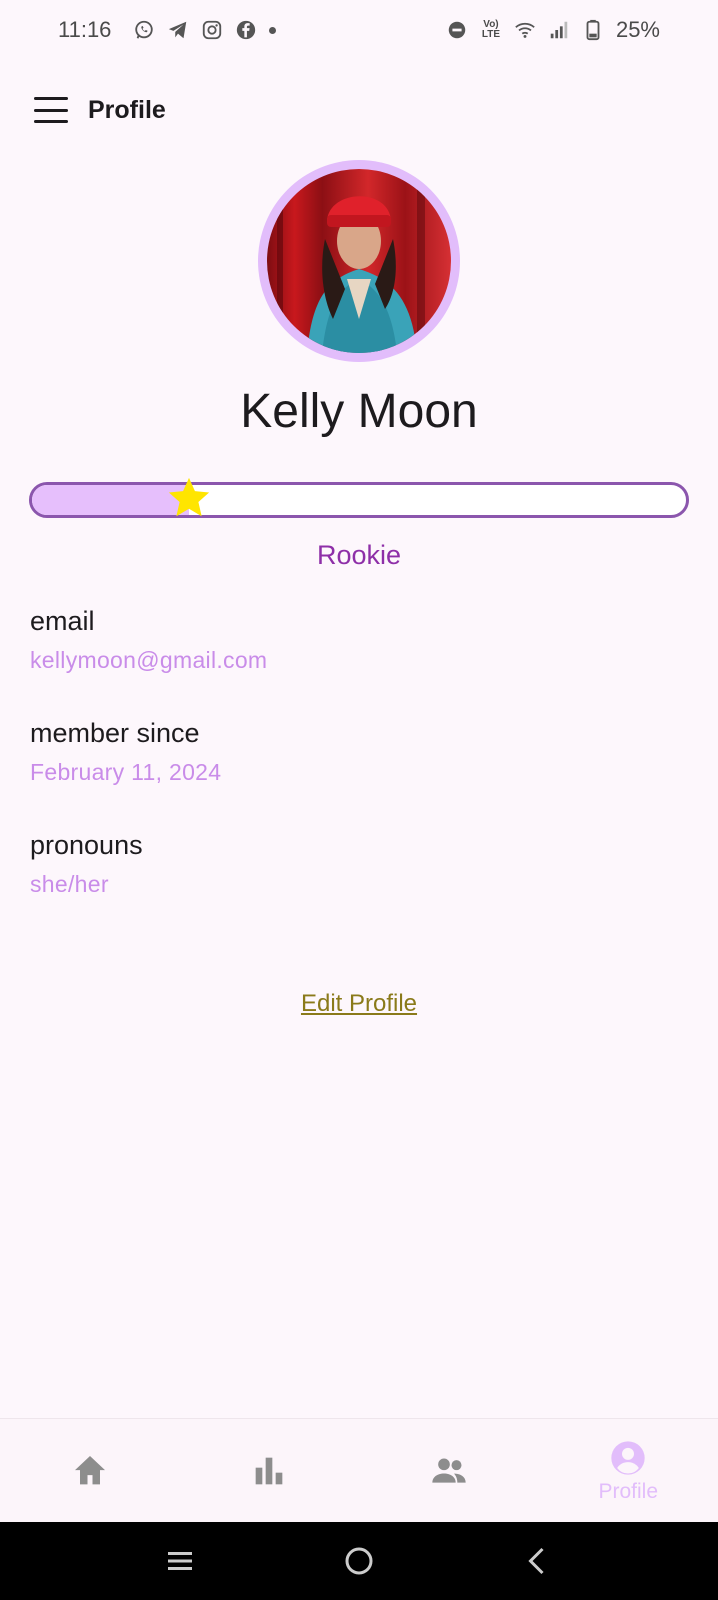  I want to click on profile-photo, so click(359, 261).